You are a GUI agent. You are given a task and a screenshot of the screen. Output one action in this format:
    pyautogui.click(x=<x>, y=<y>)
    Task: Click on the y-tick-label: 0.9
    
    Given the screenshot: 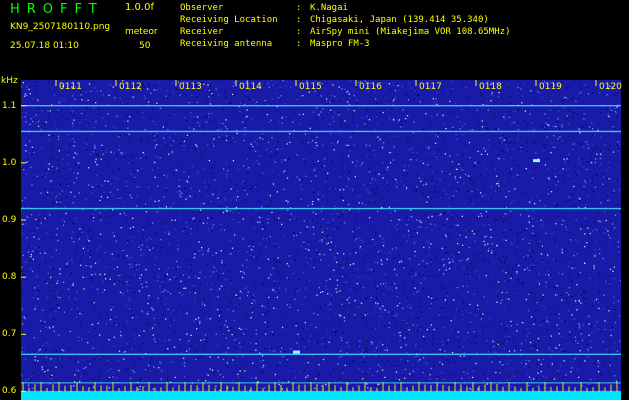 What is the action you would take?
    pyautogui.click(x=9, y=220)
    